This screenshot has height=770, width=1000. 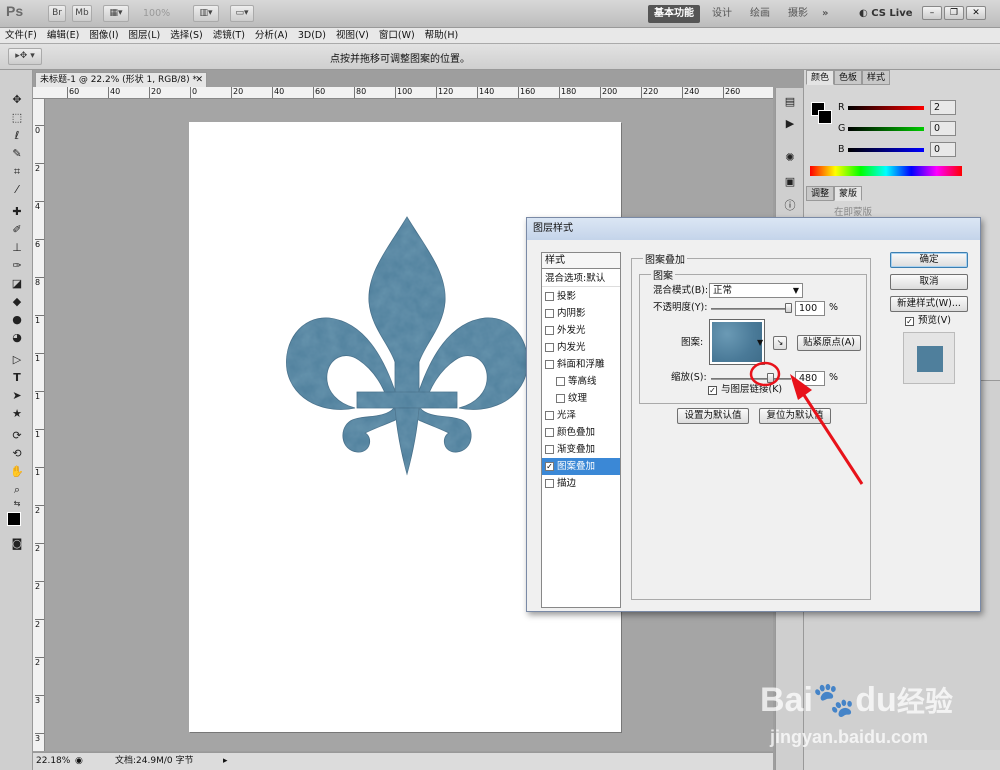 What do you see at coordinates (116, 13) in the screenshot?
I see `view-extras-icon: ▦▾` at bounding box center [116, 13].